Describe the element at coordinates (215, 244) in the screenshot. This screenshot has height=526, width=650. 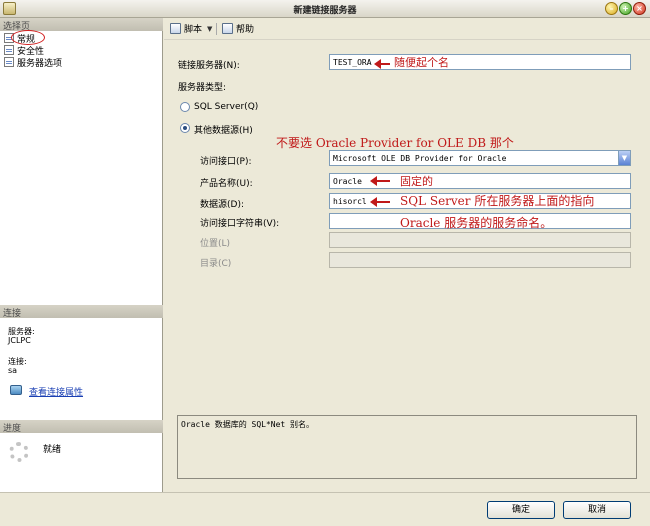
I see `location-label: 位置(L)` at that location.